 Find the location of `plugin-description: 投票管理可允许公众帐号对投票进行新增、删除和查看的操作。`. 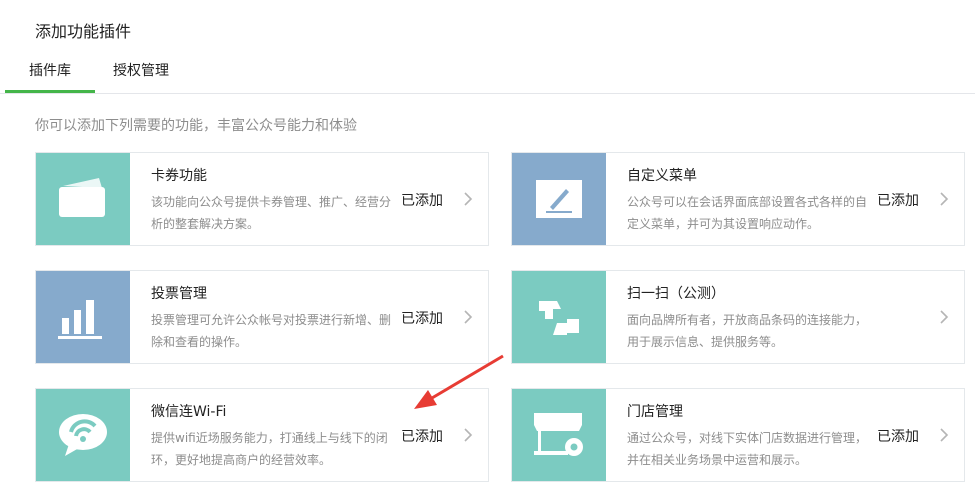

plugin-description: 投票管理可允许公众帐号对投票进行新增、删除和查看的操作。 is located at coordinates (271, 331).